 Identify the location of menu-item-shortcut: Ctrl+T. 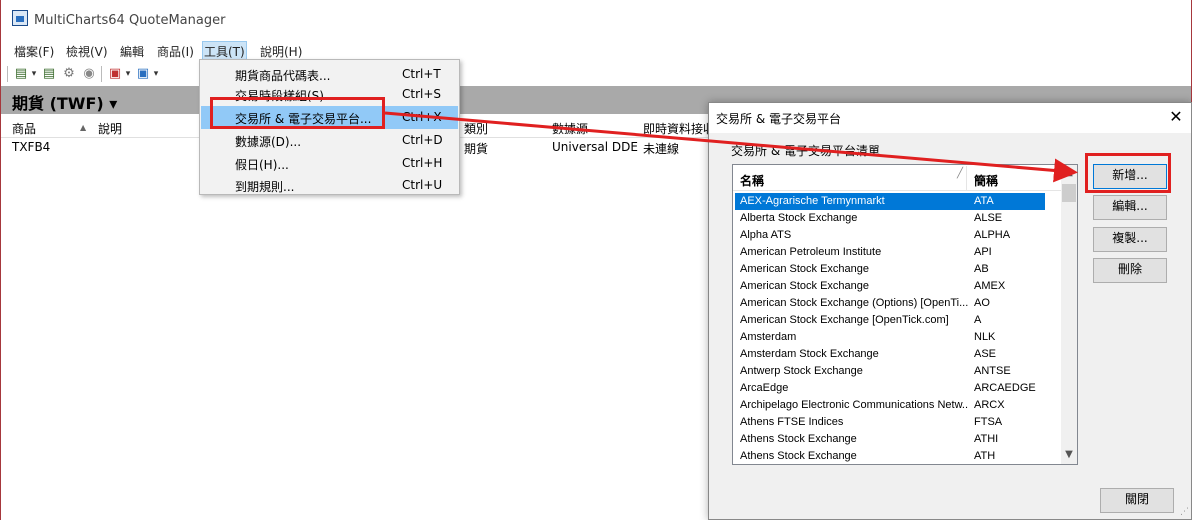
(421, 74).